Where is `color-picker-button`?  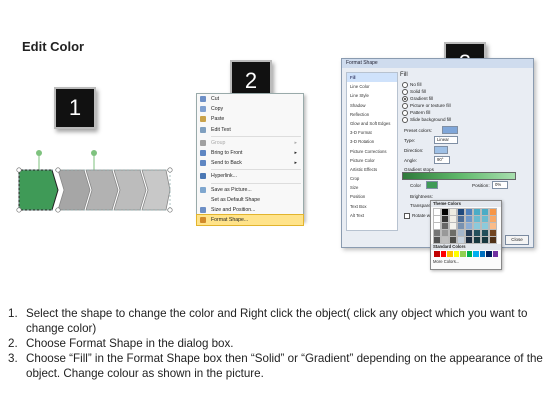 color-picker-button is located at coordinates (432, 185).